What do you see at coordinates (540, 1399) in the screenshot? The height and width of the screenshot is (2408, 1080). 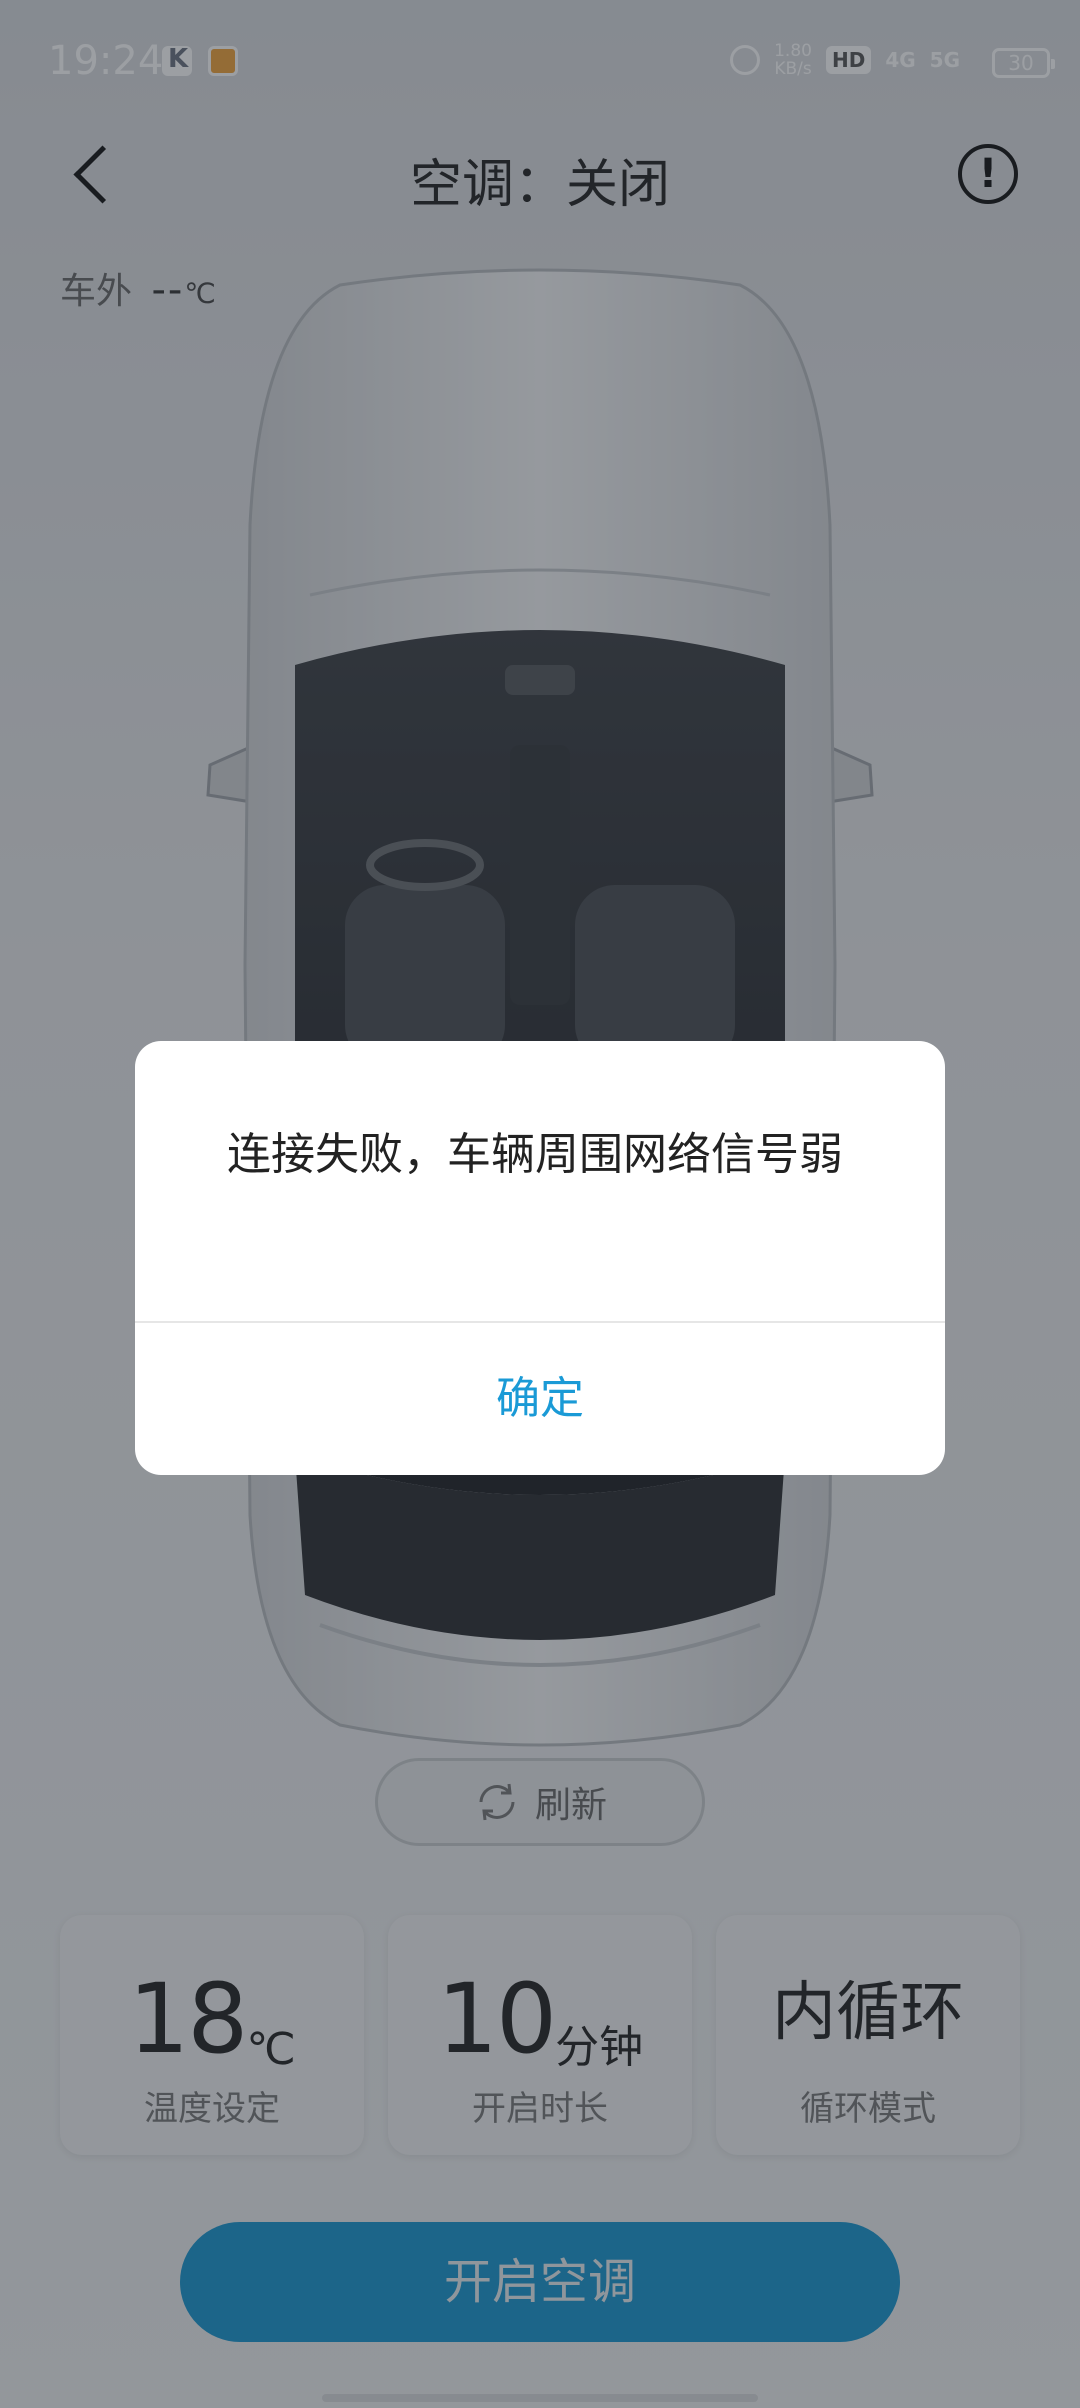 I see `confirm-button: 确定` at bounding box center [540, 1399].